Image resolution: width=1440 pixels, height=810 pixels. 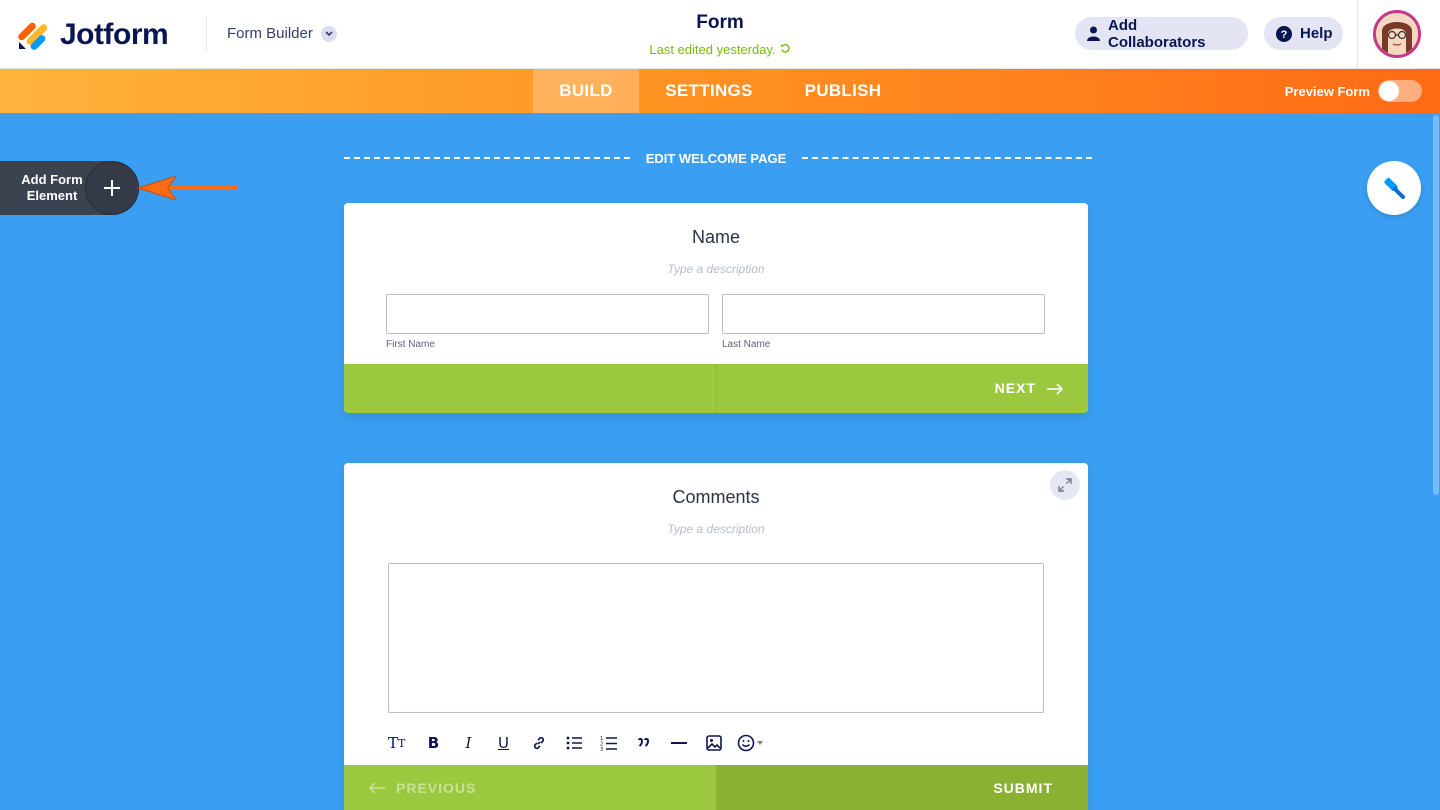 What do you see at coordinates (608, 743) in the screenshot?
I see `numbered-list-icon: 123` at bounding box center [608, 743].